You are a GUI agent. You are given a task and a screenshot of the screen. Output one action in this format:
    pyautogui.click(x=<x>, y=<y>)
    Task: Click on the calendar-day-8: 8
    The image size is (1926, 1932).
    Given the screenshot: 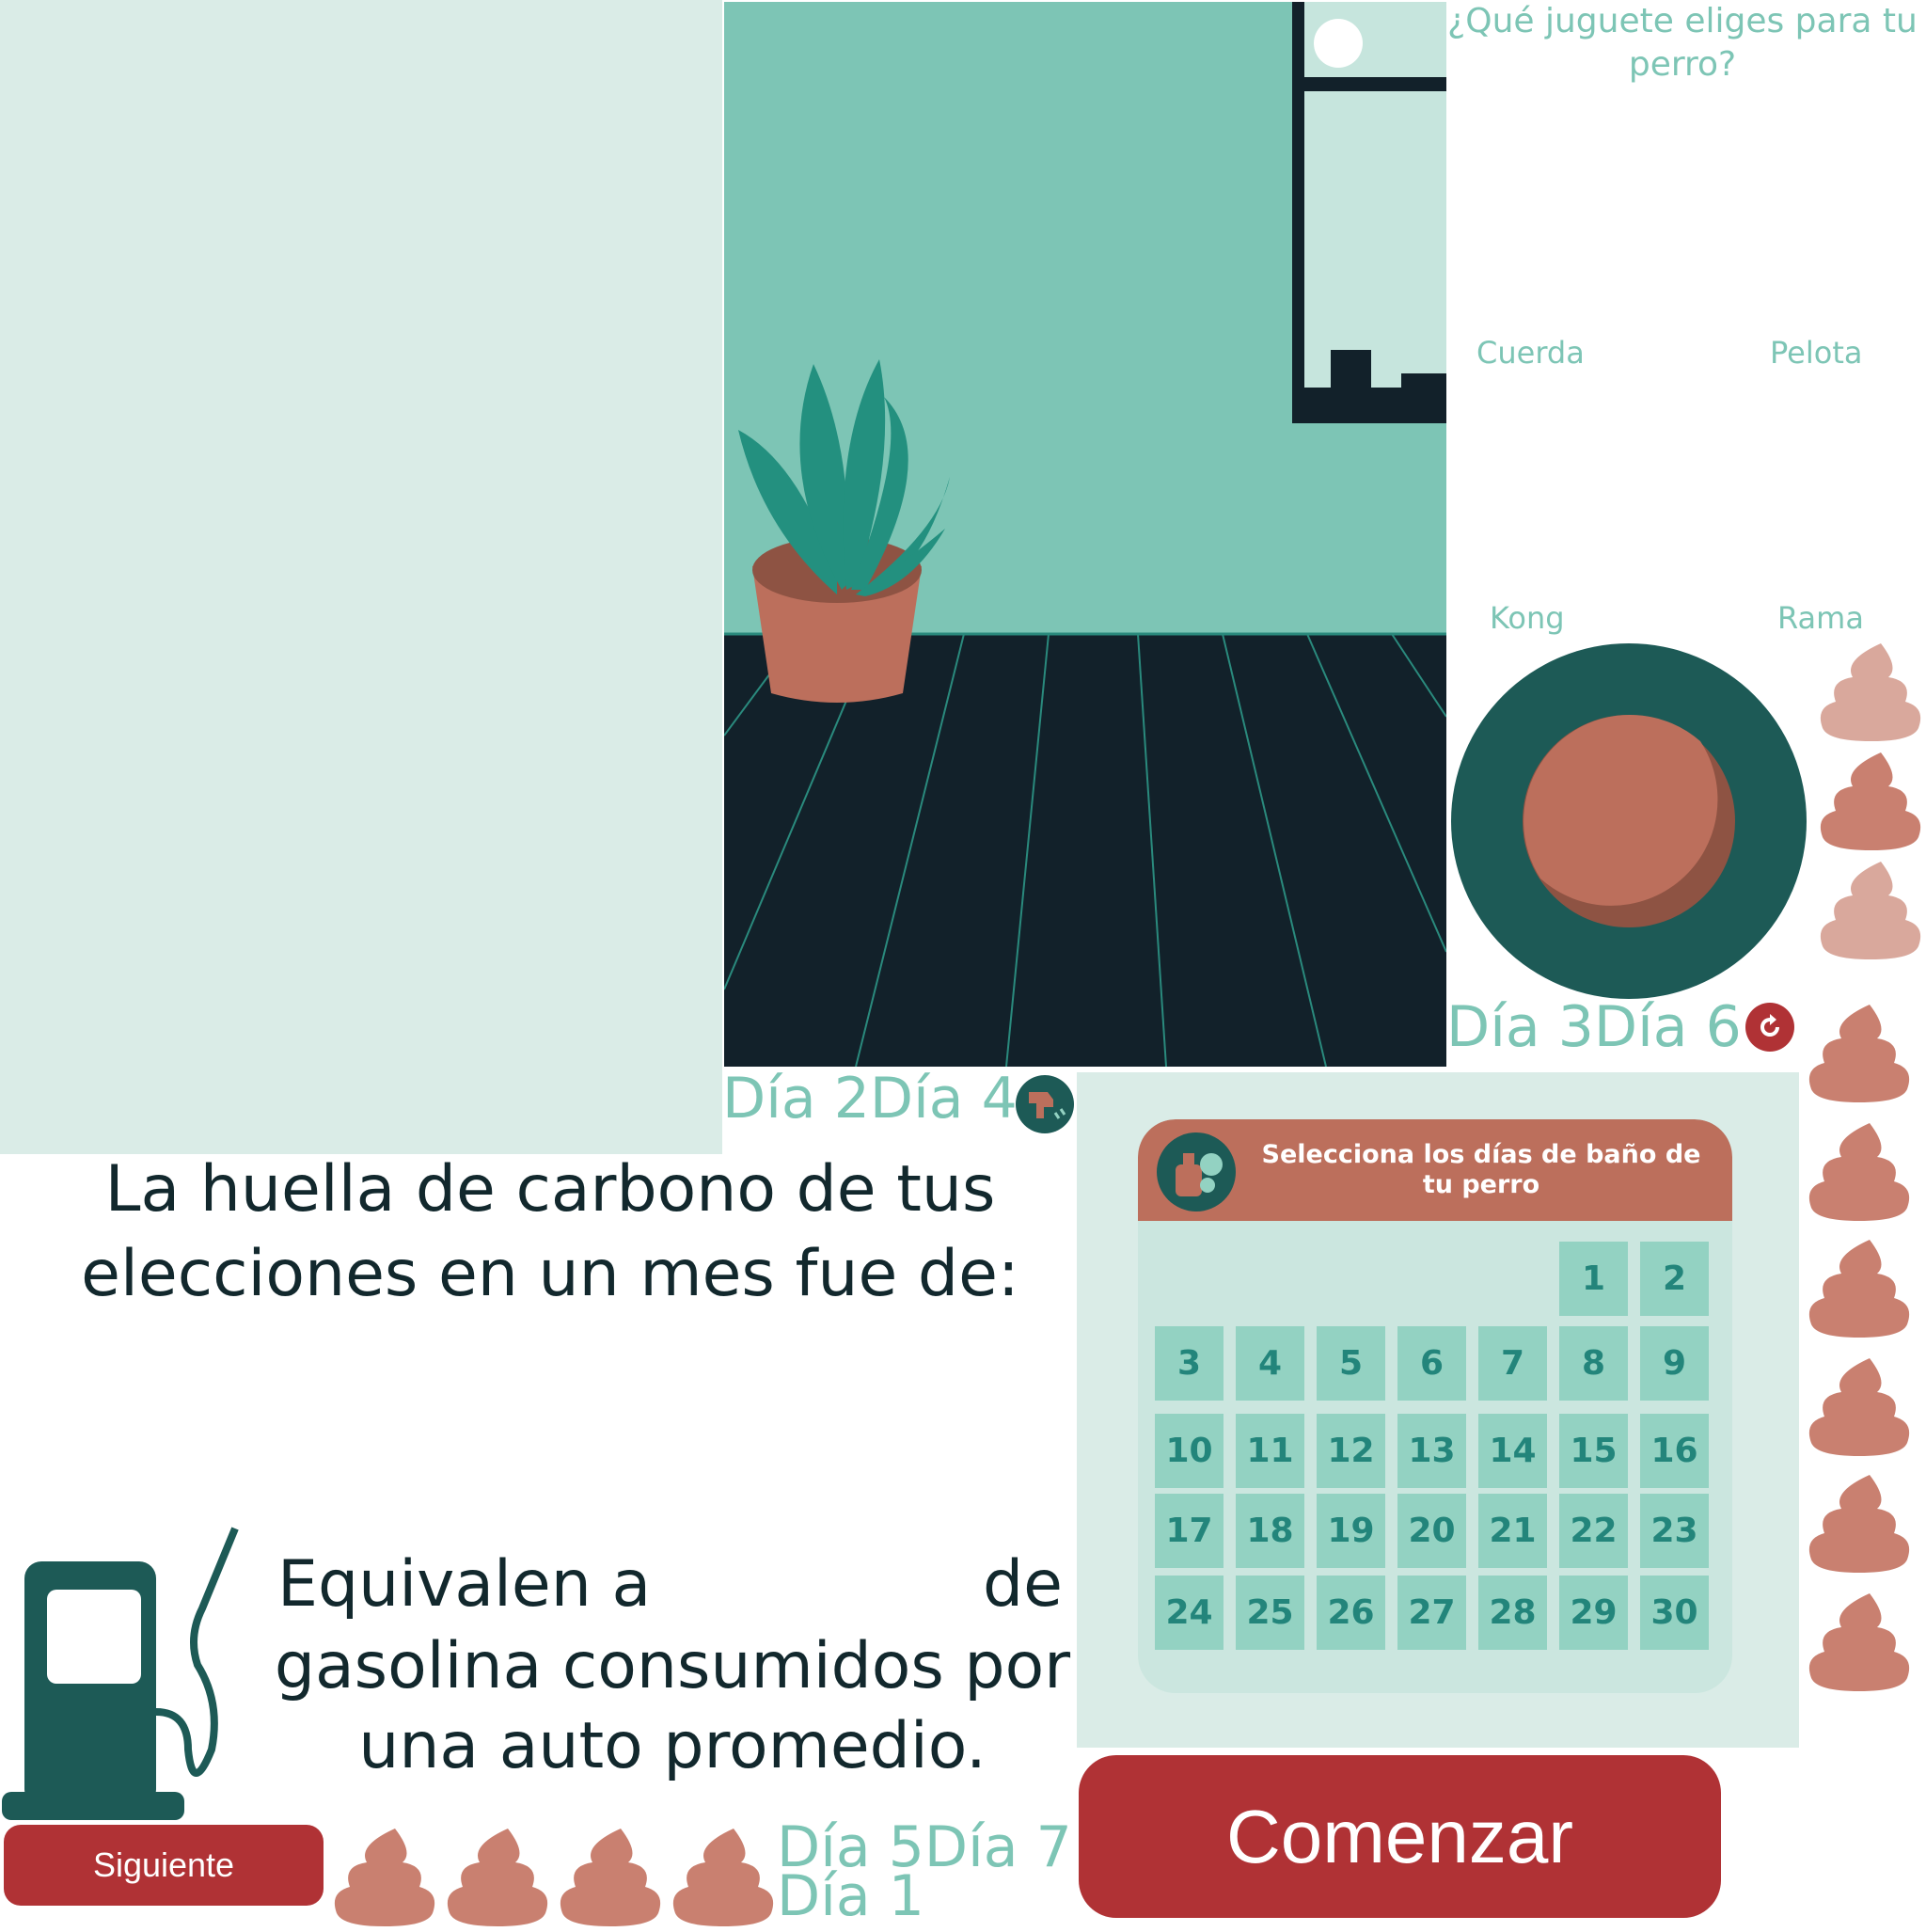 What is the action you would take?
    pyautogui.click(x=1593, y=1363)
    